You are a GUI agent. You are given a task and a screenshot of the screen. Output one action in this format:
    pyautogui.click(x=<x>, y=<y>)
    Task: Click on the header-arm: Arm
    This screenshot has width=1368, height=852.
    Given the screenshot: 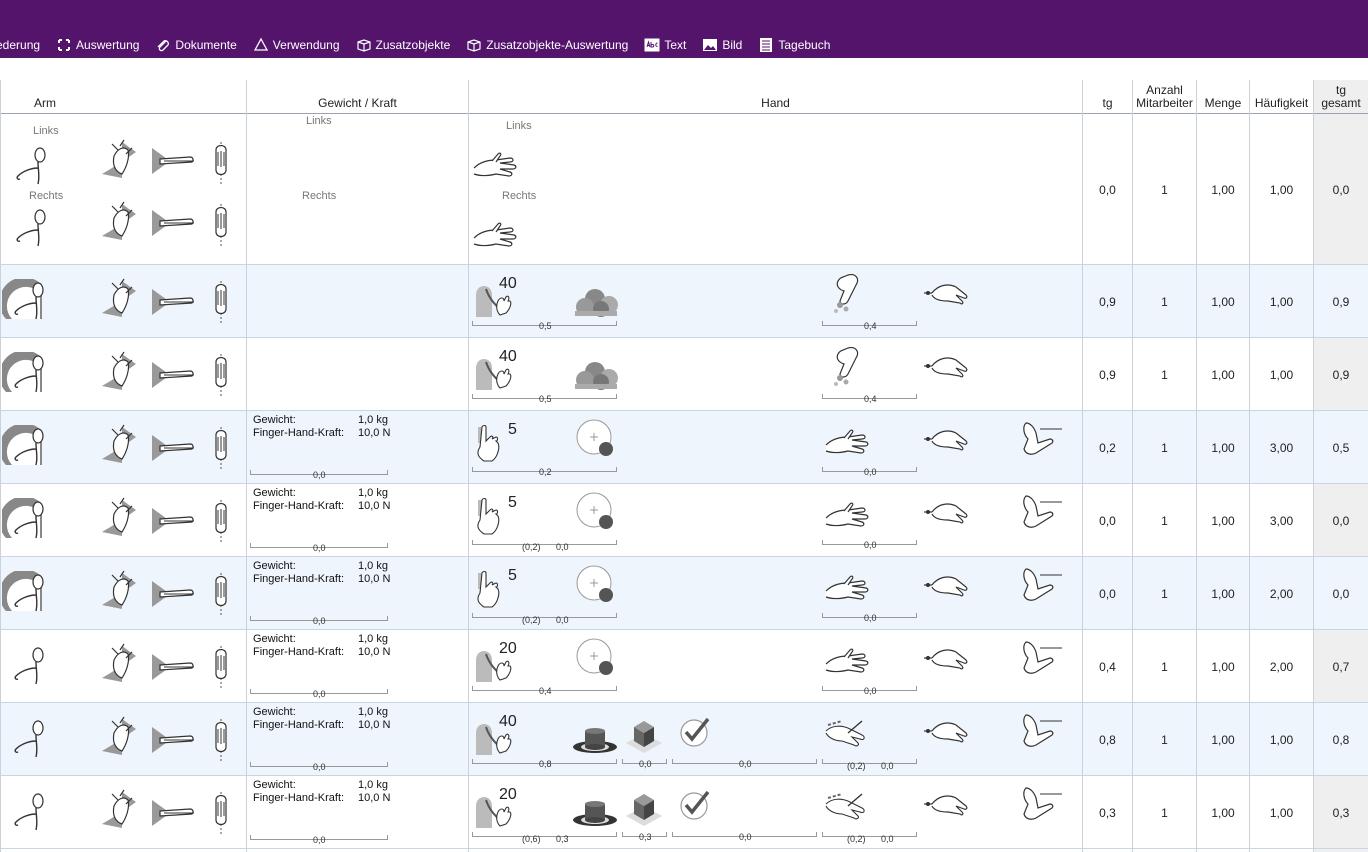 What is the action you would take?
    pyautogui.click(x=45, y=96)
    